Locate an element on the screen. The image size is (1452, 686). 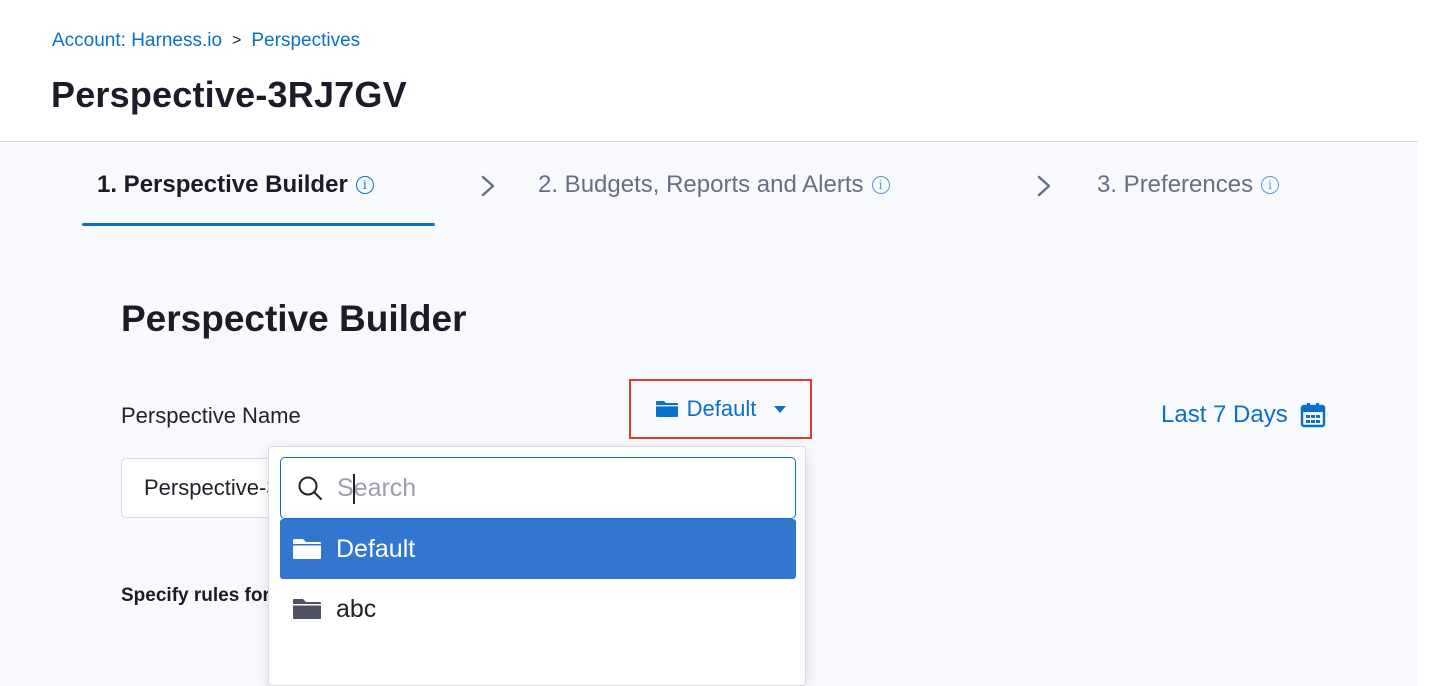
folder-option-label: Default is located at coordinates (376, 548).